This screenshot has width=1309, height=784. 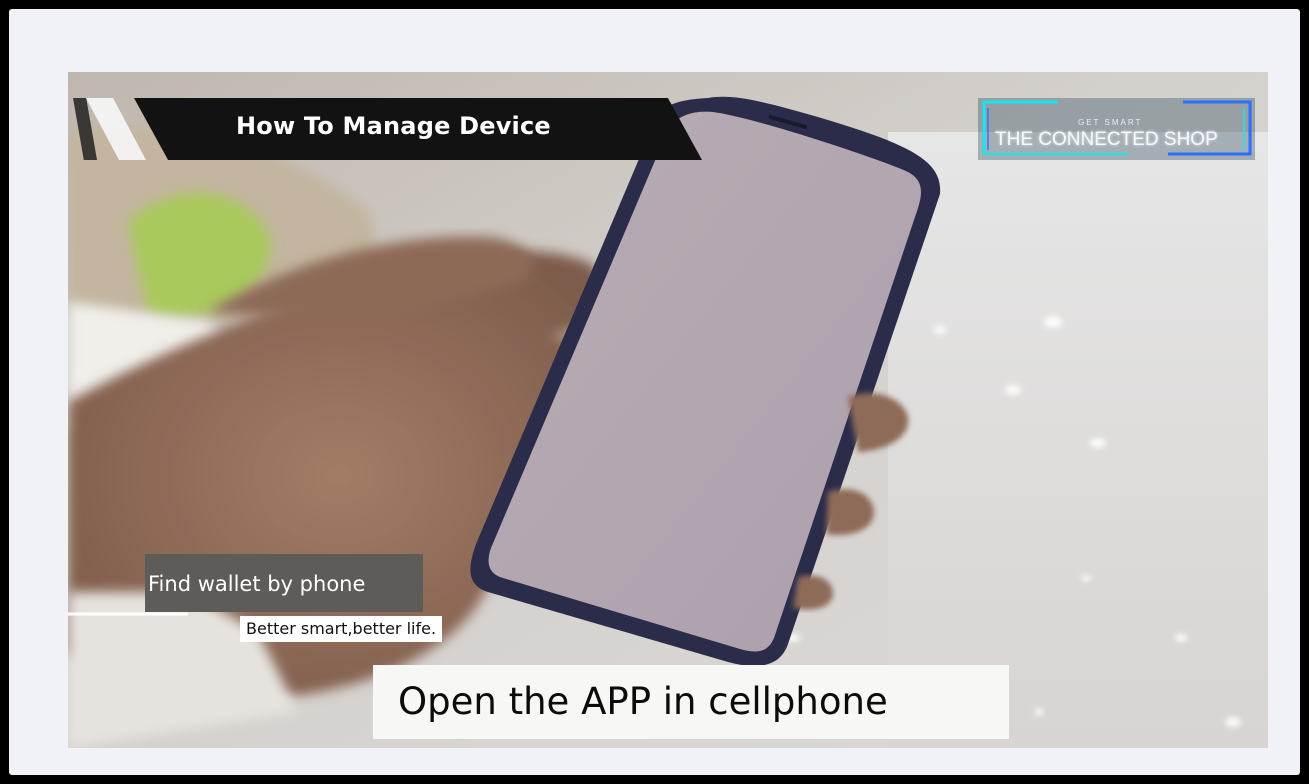 I want to click on video-title: How To Manage Device, so click(x=393, y=126).